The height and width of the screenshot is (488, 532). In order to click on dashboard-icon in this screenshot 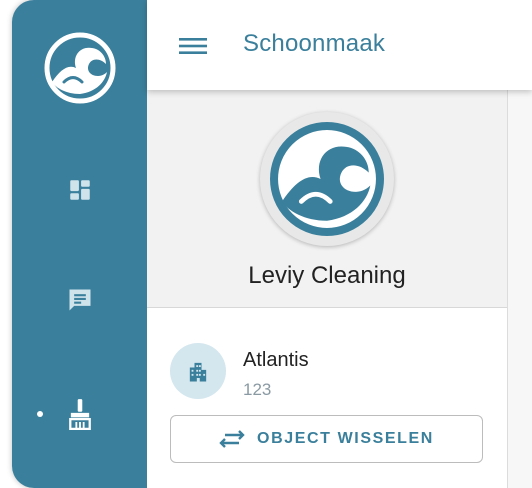, I will do `click(80, 190)`.